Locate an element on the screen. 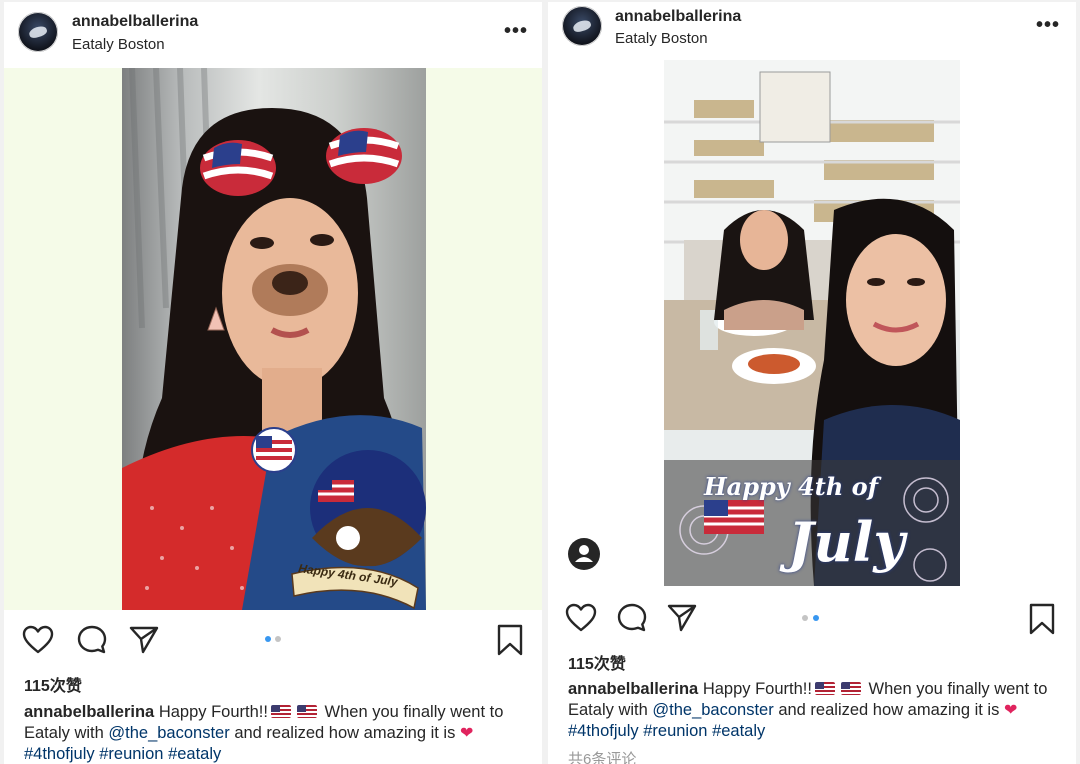  view-comments-link: 共6条评论 is located at coordinates (602, 756).